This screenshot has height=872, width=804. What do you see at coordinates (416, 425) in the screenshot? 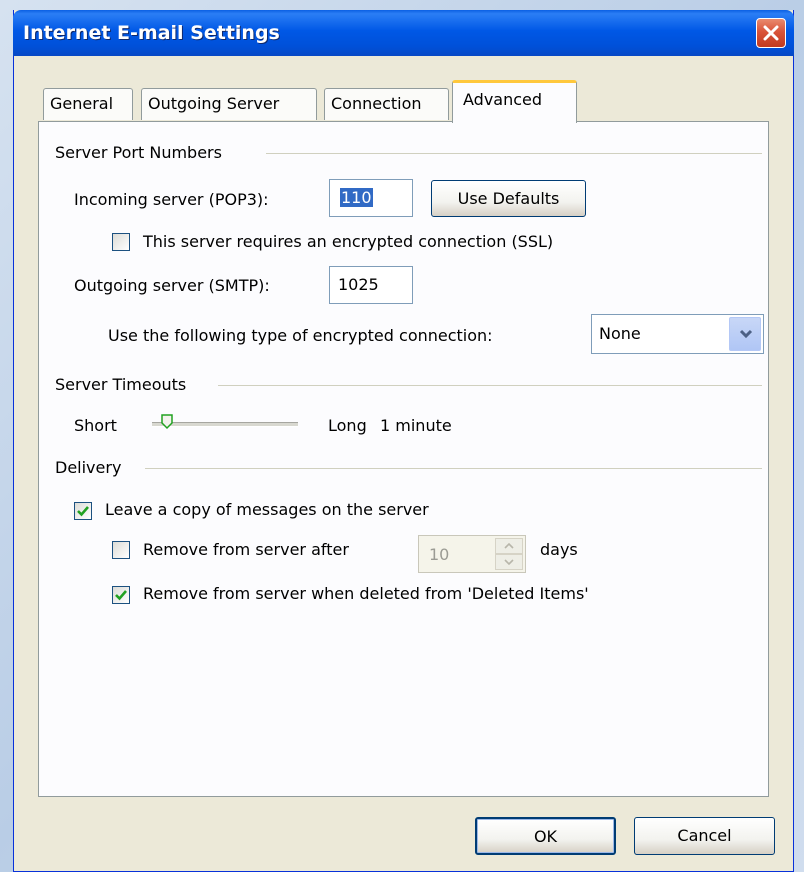
I see `timeout-value-label: 1 minute` at bounding box center [416, 425].